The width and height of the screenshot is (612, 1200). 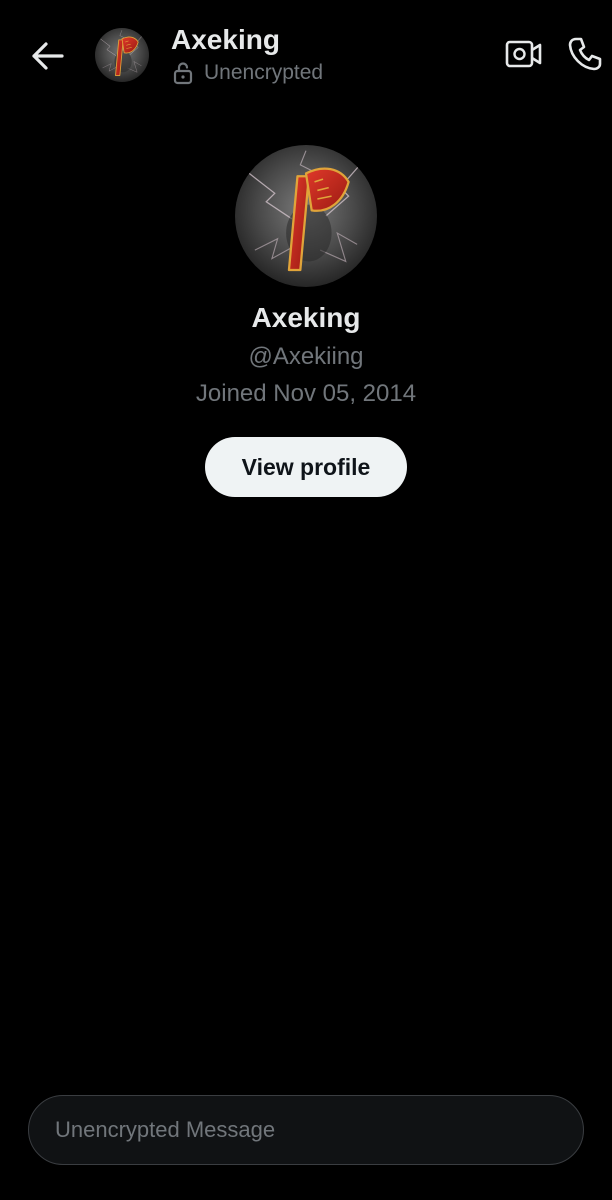 What do you see at coordinates (306, 356) in the screenshot?
I see `profile-handle: @Axekiing` at bounding box center [306, 356].